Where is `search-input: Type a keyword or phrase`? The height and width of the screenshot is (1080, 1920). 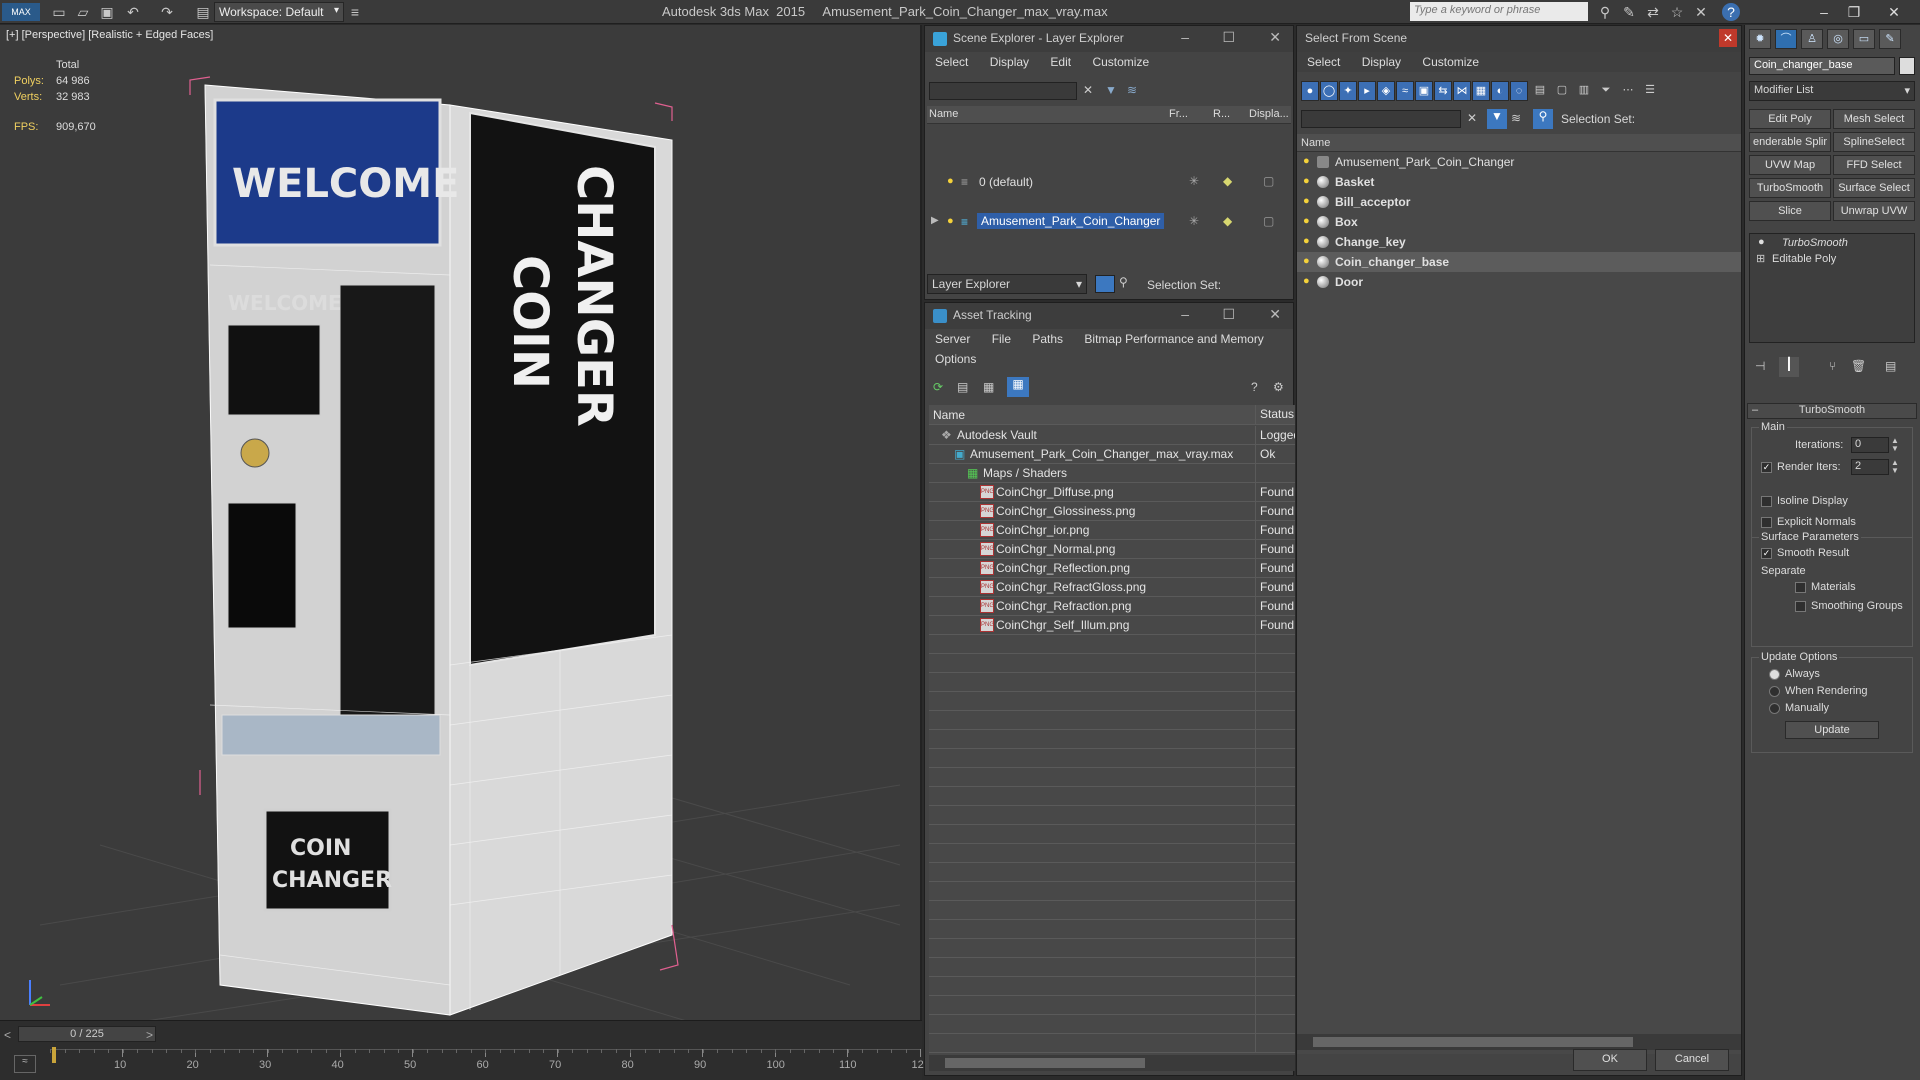 search-input: Type a keyword or phrase is located at coordinates (1499, 11).